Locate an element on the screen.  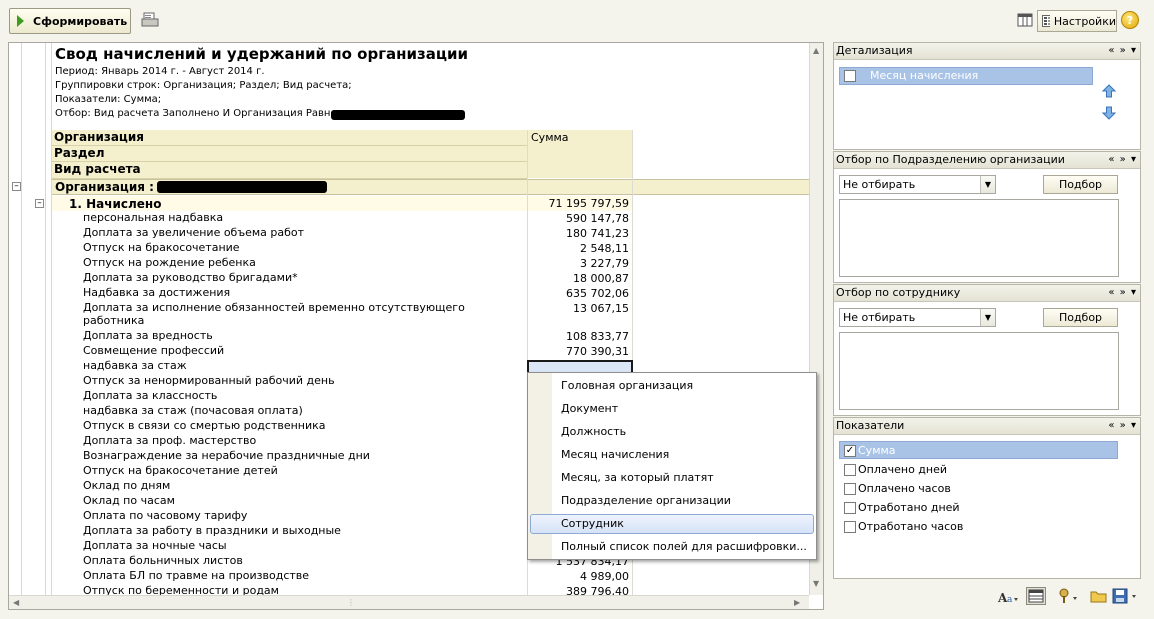
detail-item: Месяц начисления is located at coordinates (966, 76).